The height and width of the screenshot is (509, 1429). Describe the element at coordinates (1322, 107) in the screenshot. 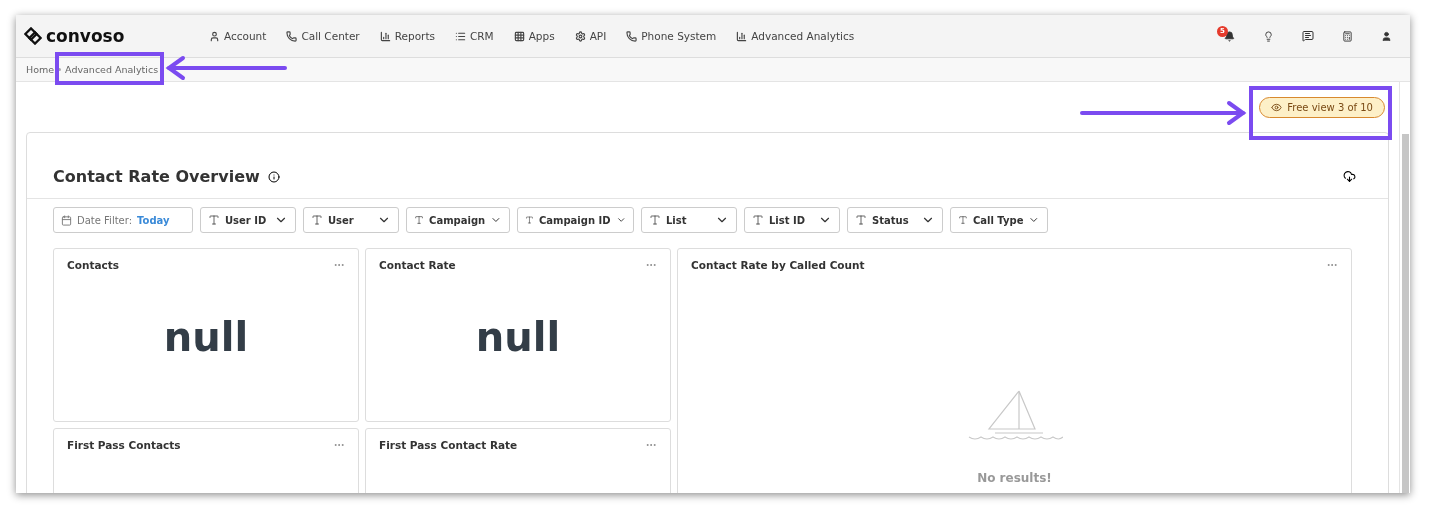

I see `free-view-badge: Free view 3 of 10` at that location.